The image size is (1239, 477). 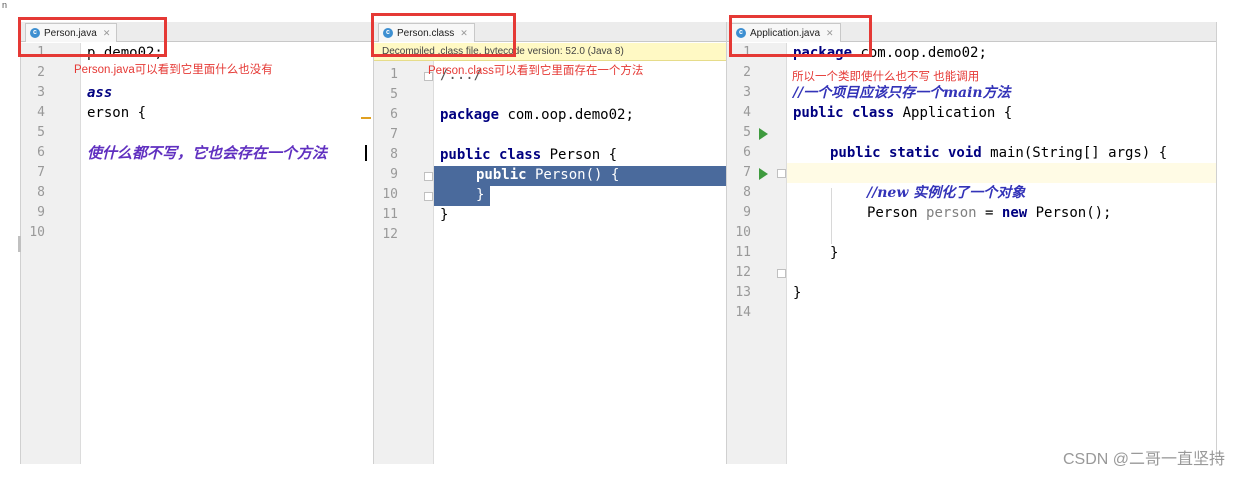 I want to click on code-line-comment: //new 实例化了一个对象, so click(x=946, y=193).